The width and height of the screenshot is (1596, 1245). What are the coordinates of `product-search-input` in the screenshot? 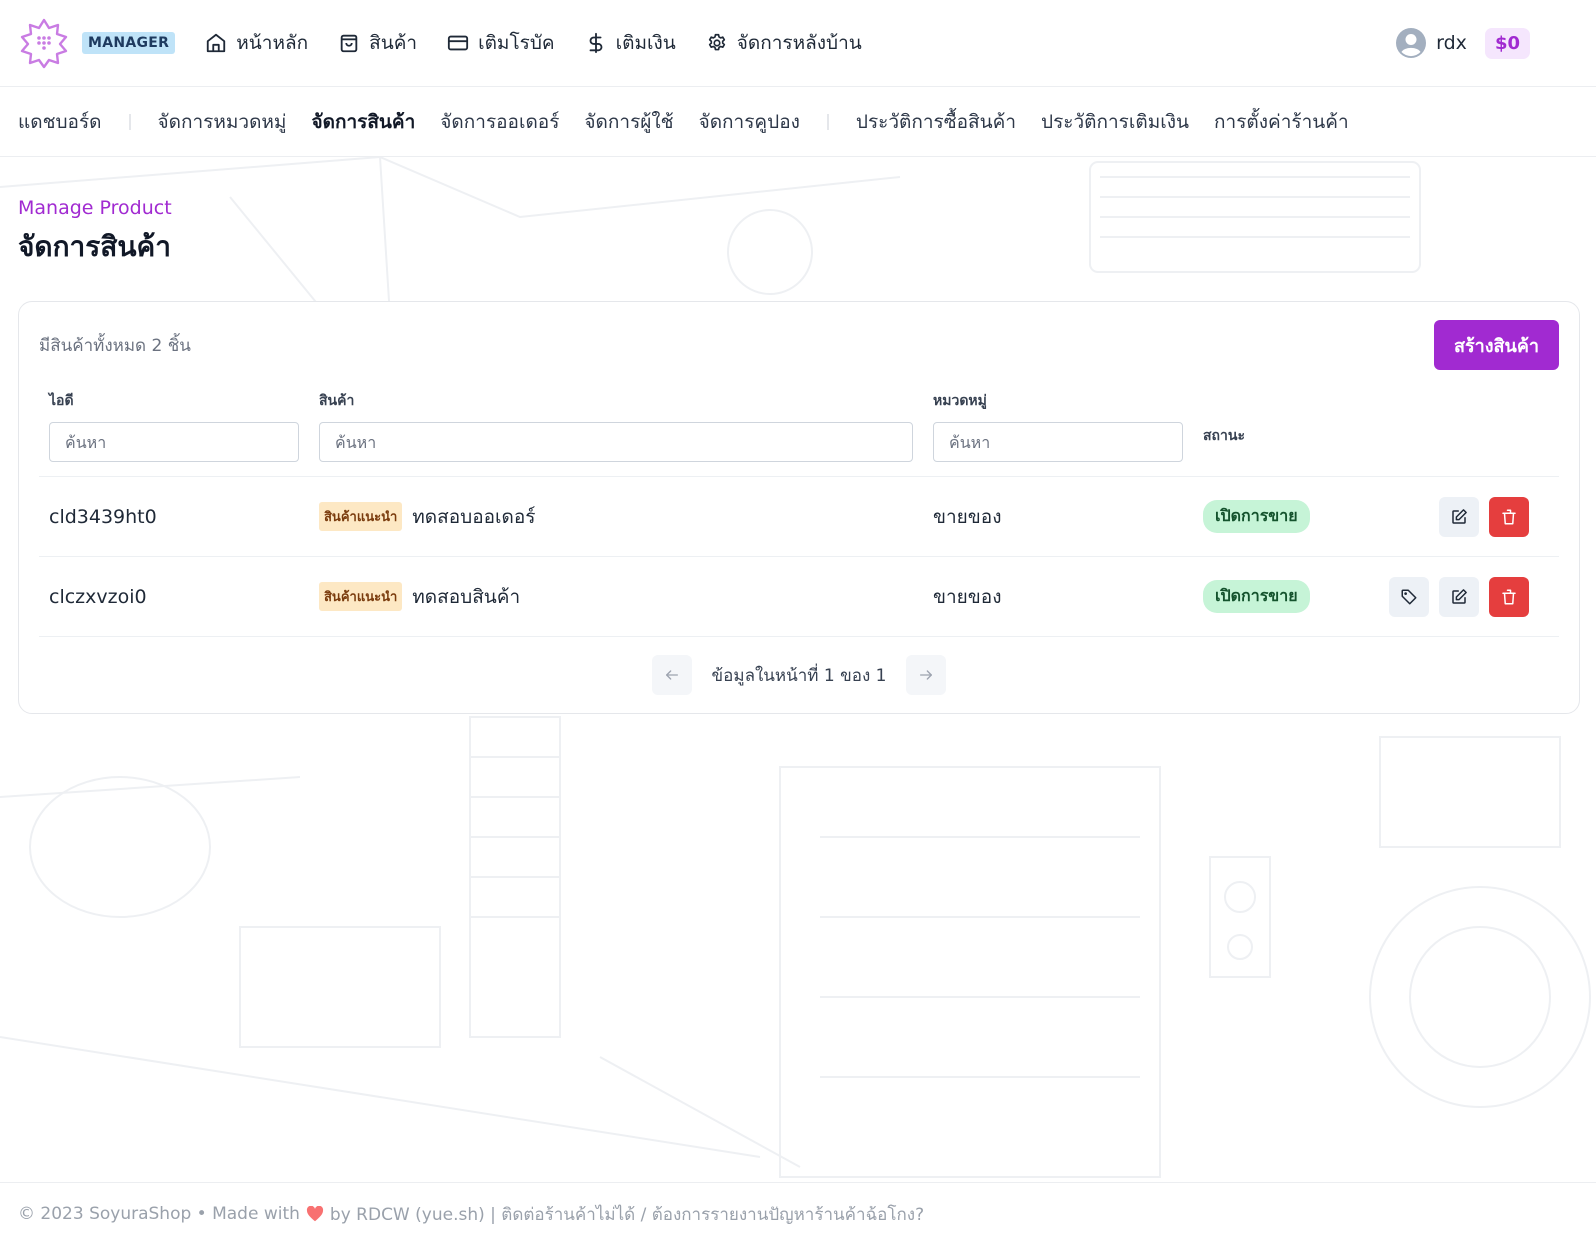 It's located at (616, 442).